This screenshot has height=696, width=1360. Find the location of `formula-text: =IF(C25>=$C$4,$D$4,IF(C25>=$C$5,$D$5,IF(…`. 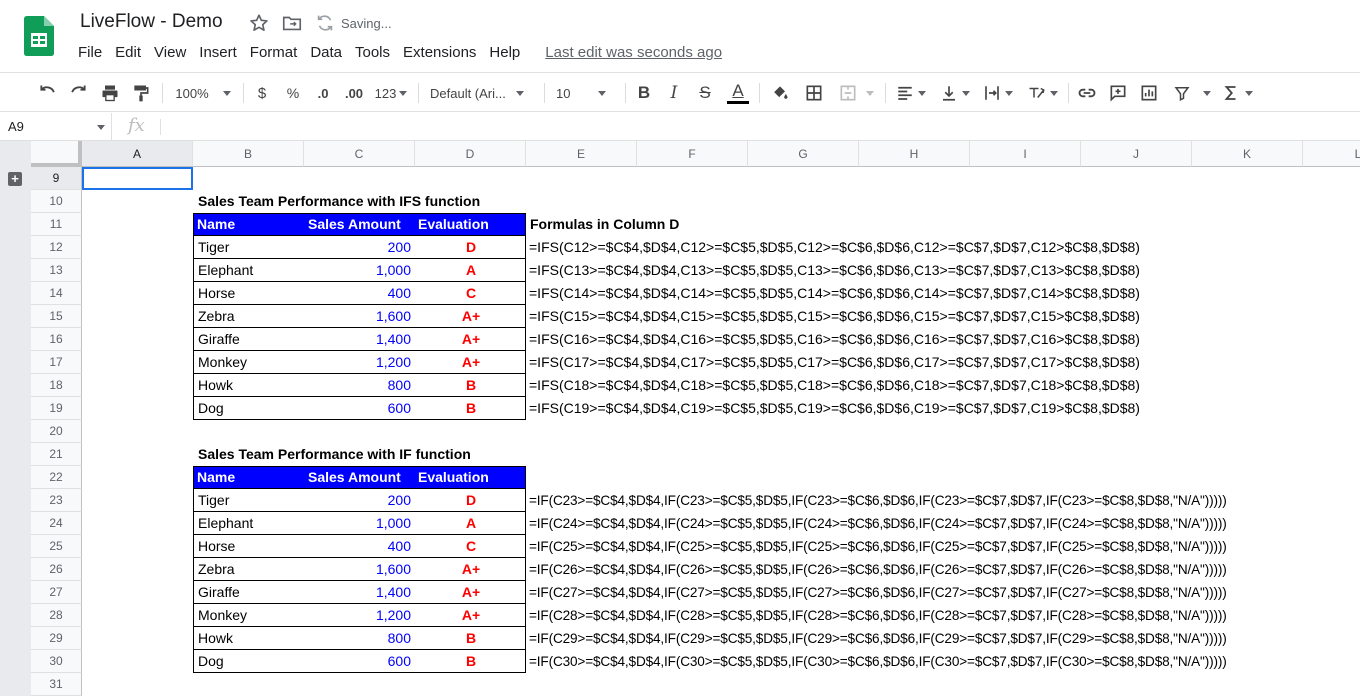

formula-text: =IF(C25>=$C$4,$D$4,IF(C25>=$C$5,$D$5,IF(… is located at coordinates (878, 546).